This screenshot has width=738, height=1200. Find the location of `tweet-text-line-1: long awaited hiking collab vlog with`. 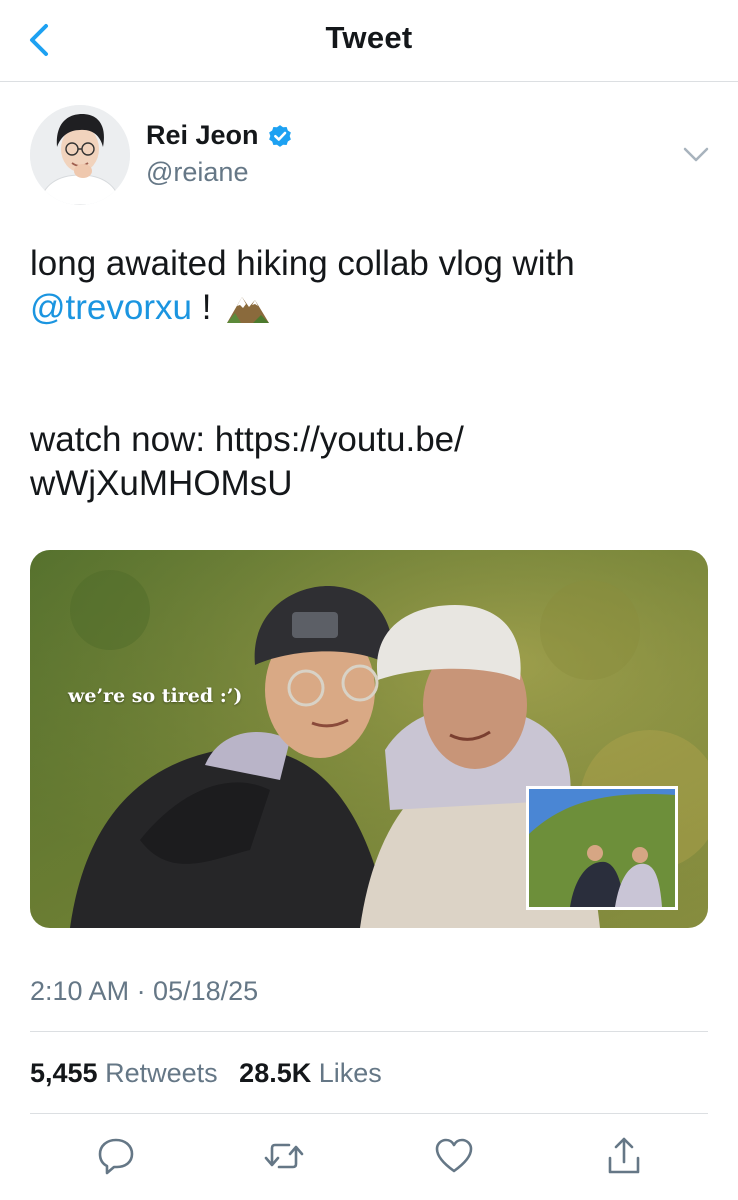

tweet-text-line-1: long awaited hiking collab vlog with is located at coordinates (302, 263).